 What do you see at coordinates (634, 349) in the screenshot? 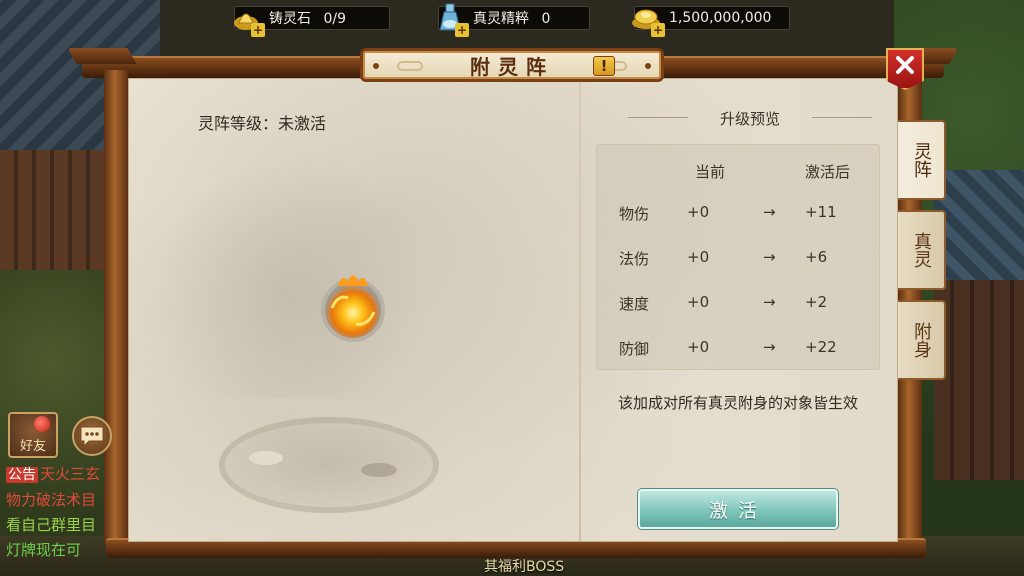
I see `stat-name: 防御` at bounding box center [634, 349].